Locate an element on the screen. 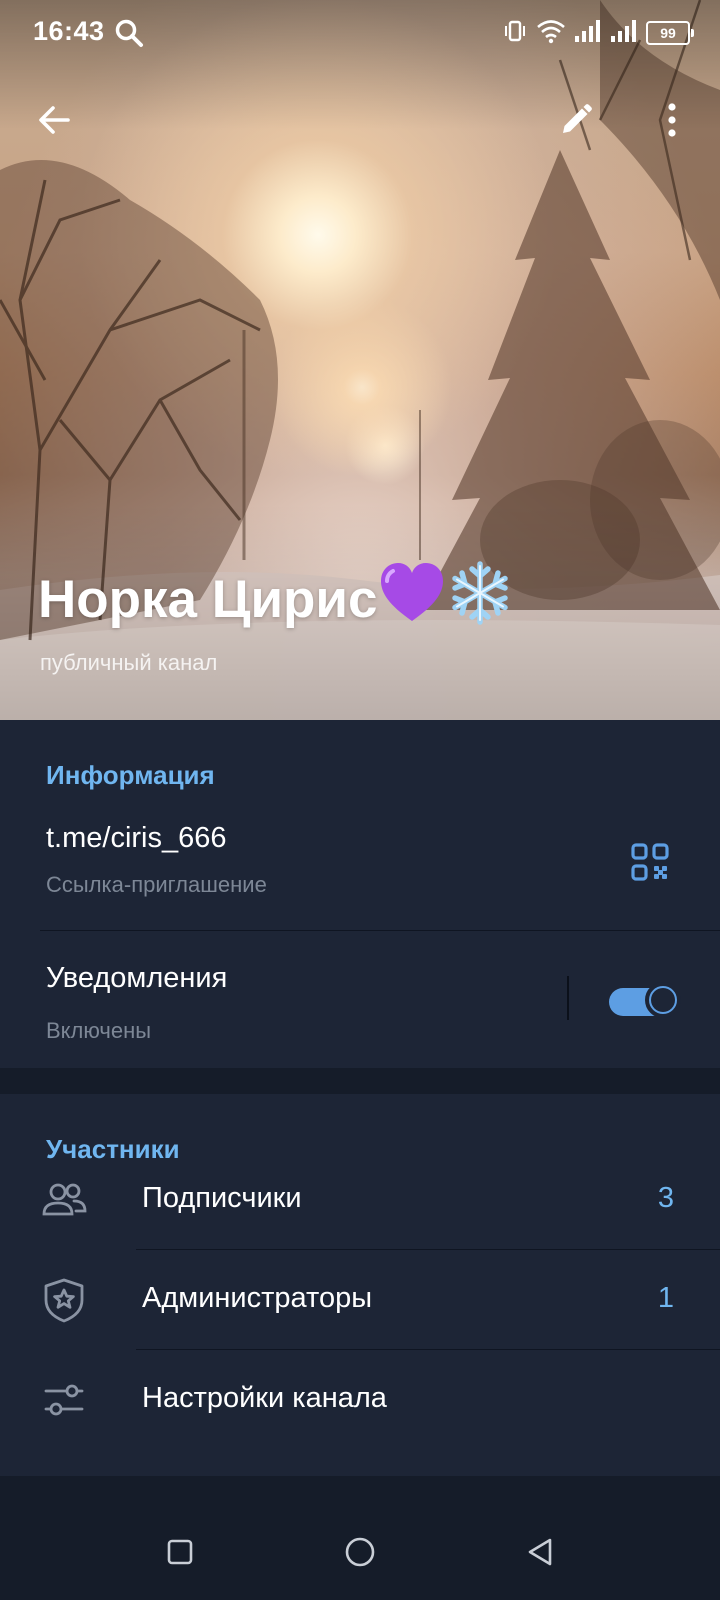 The height and width of the screenshot is (1600, 720). battery-icon: 99 is located at coordinates (670, 33).